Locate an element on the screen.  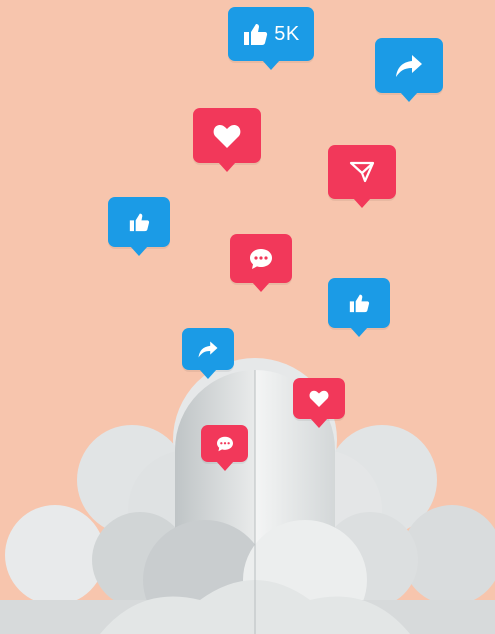
send-bubble is located at coordinates (362, 172).